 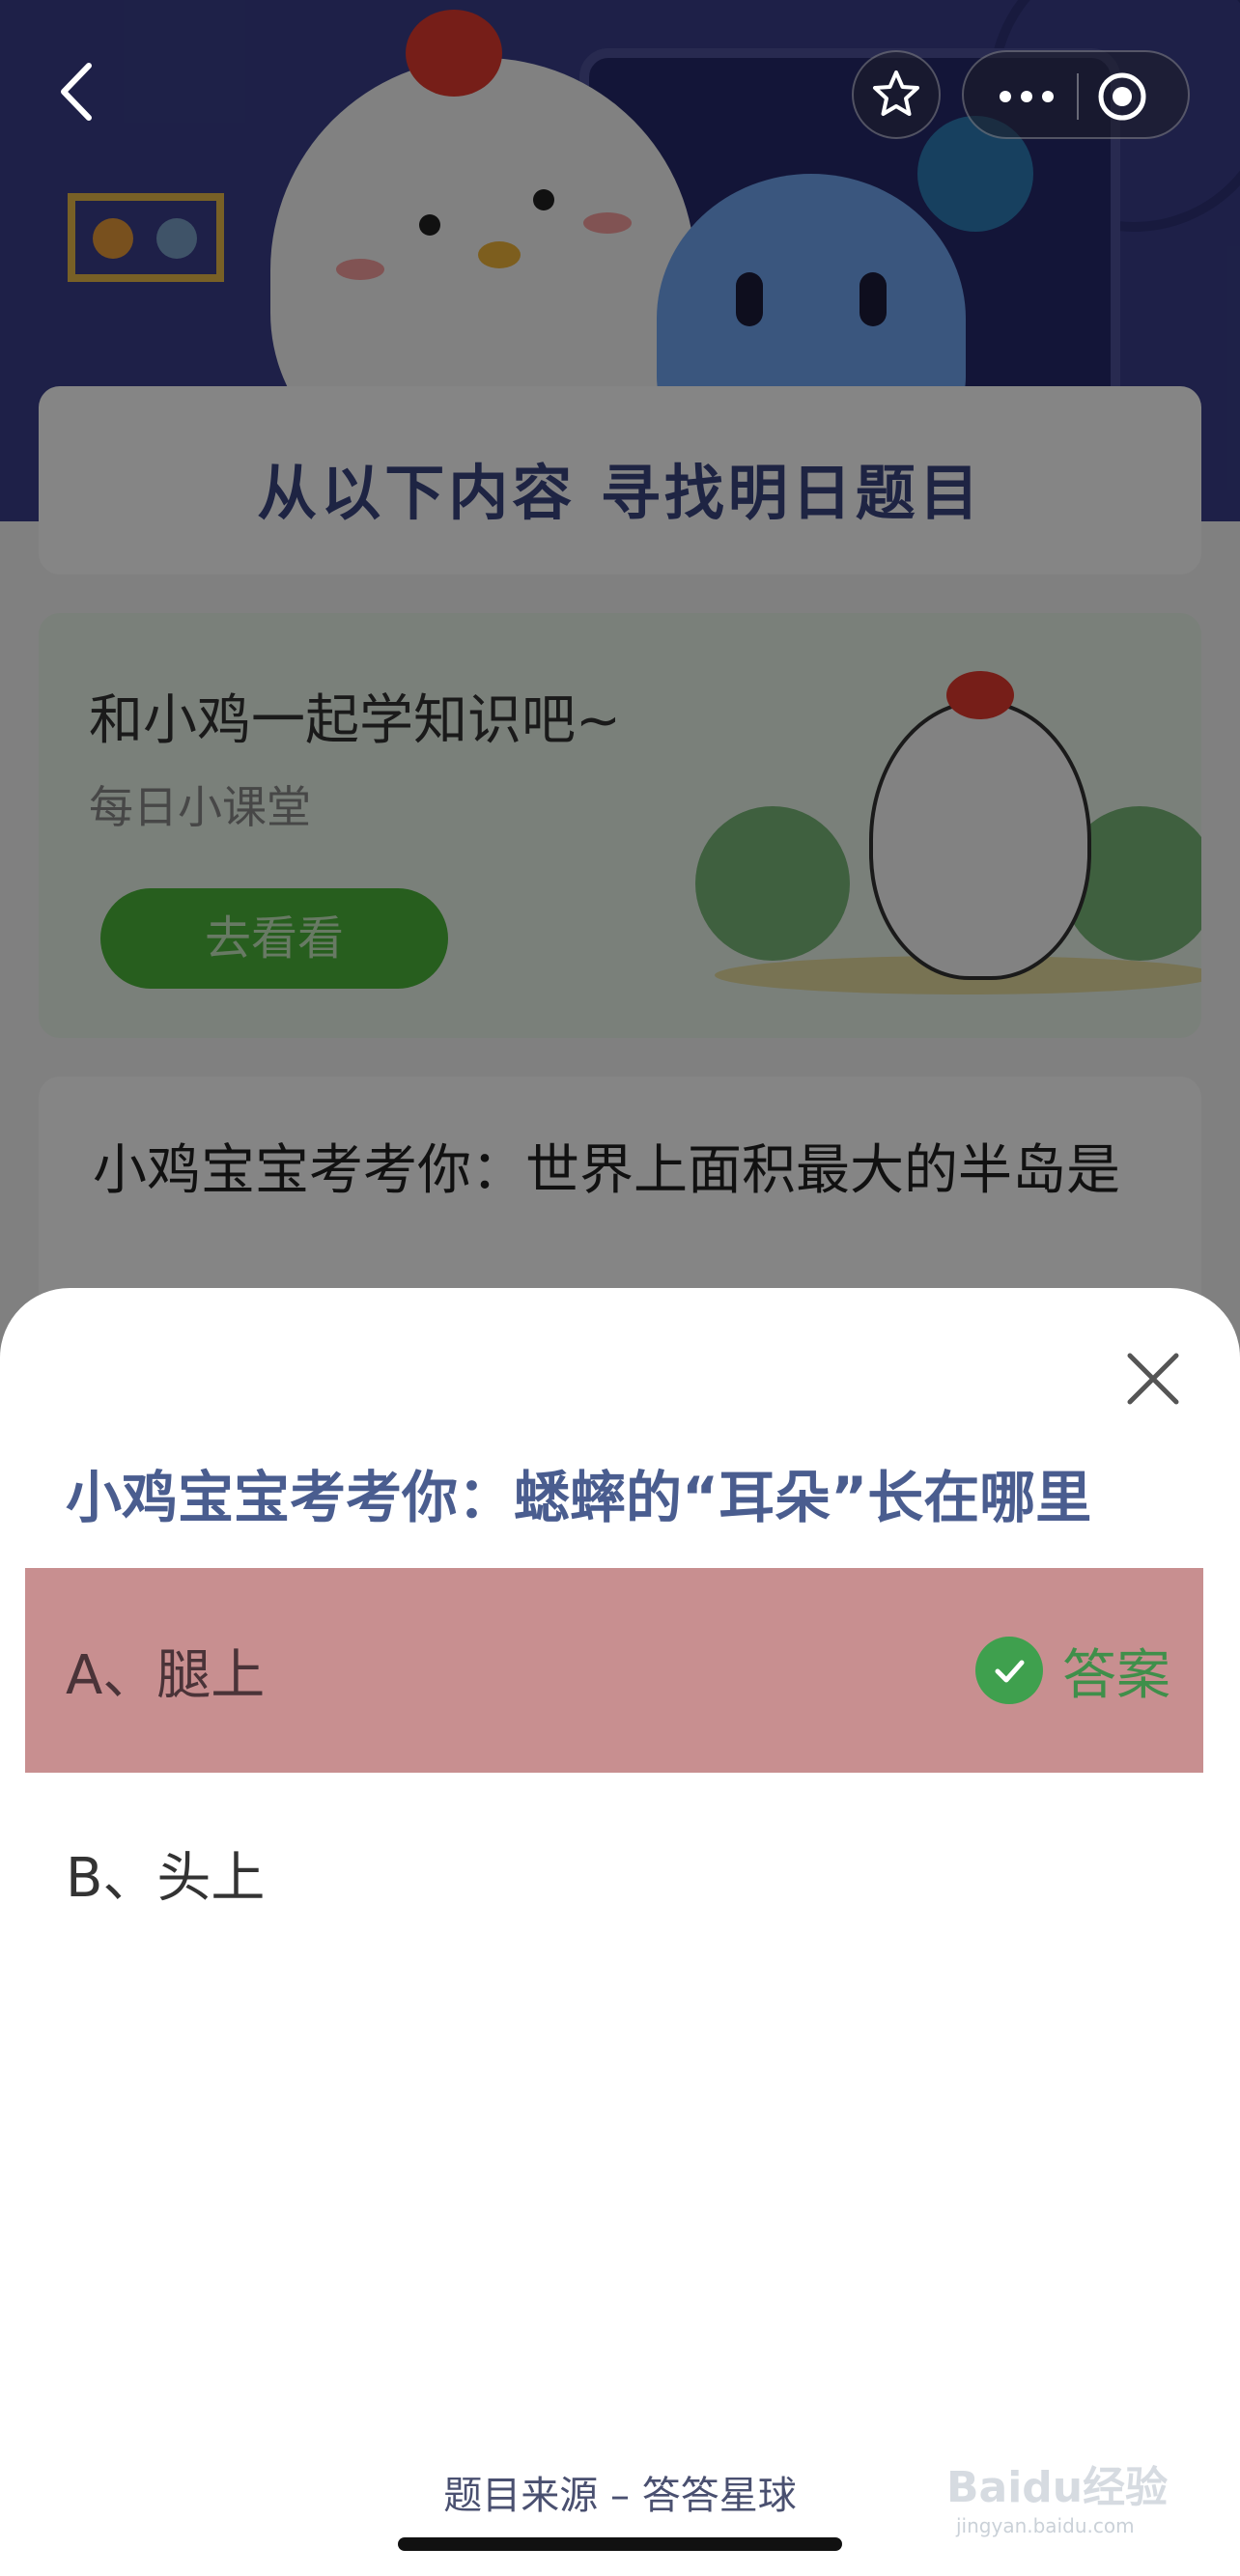 I want to click on target-circle-icon, so click(x=1122, y=97).